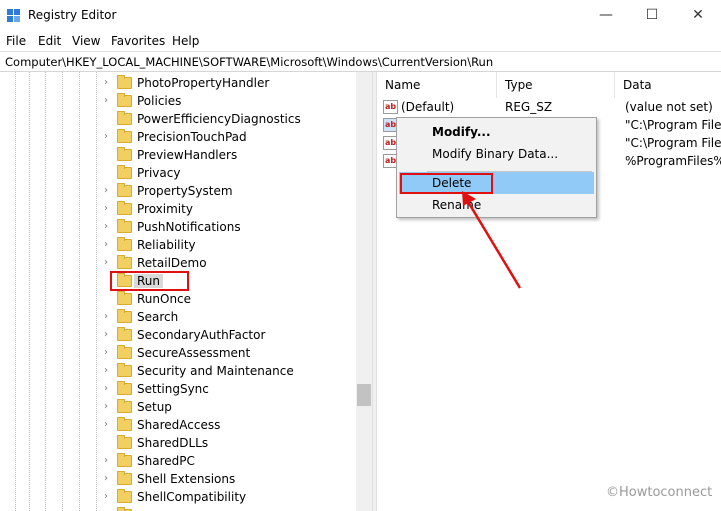  Describe the element at coordinates (492, 240) in the screenshot. I see `annotation-arrow-icon` at that location.